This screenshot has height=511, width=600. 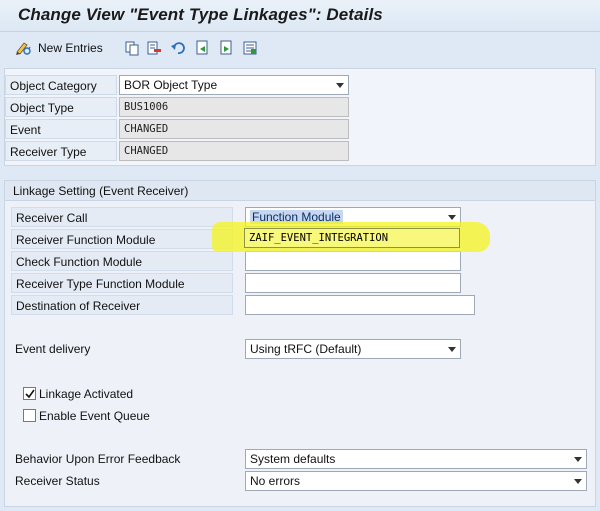 I want to click on next-entry-icon, so click(x=226, y=48).